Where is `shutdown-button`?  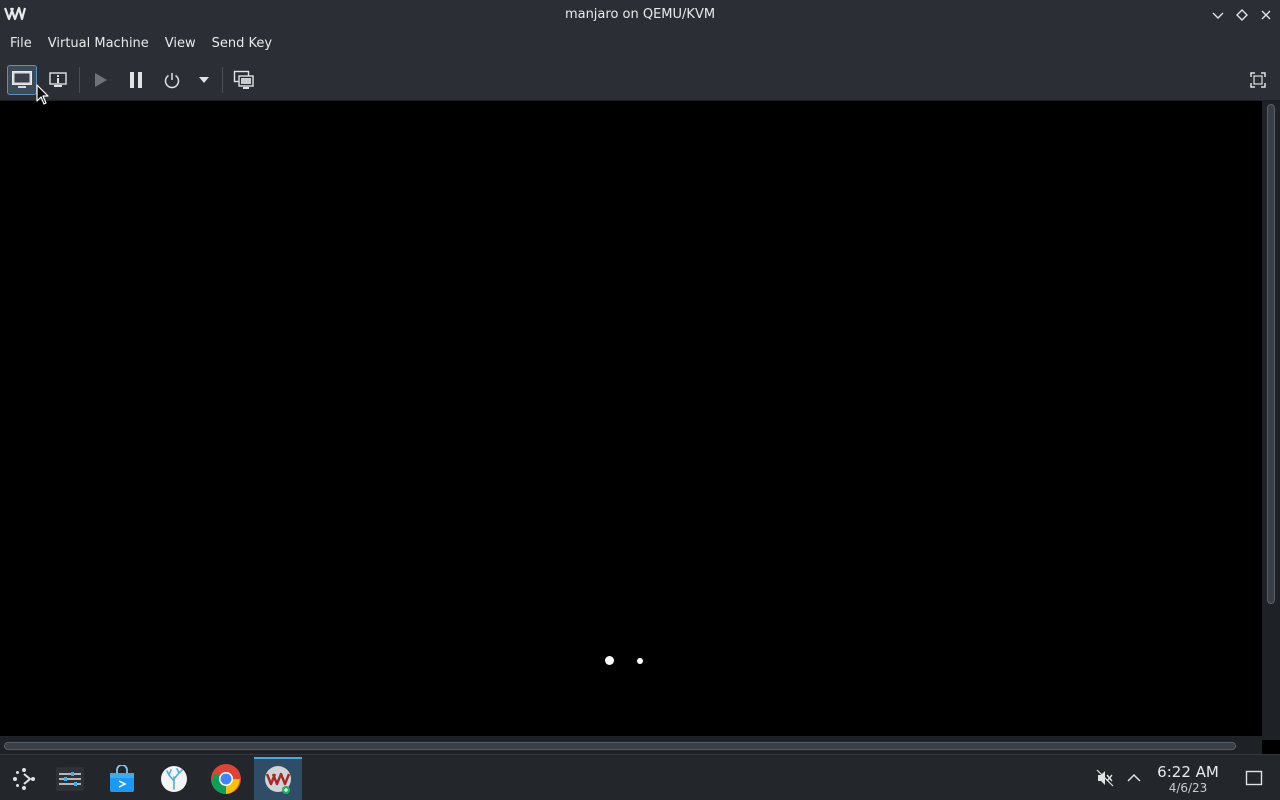
shutdown-button is located at coordinates (172, 80).